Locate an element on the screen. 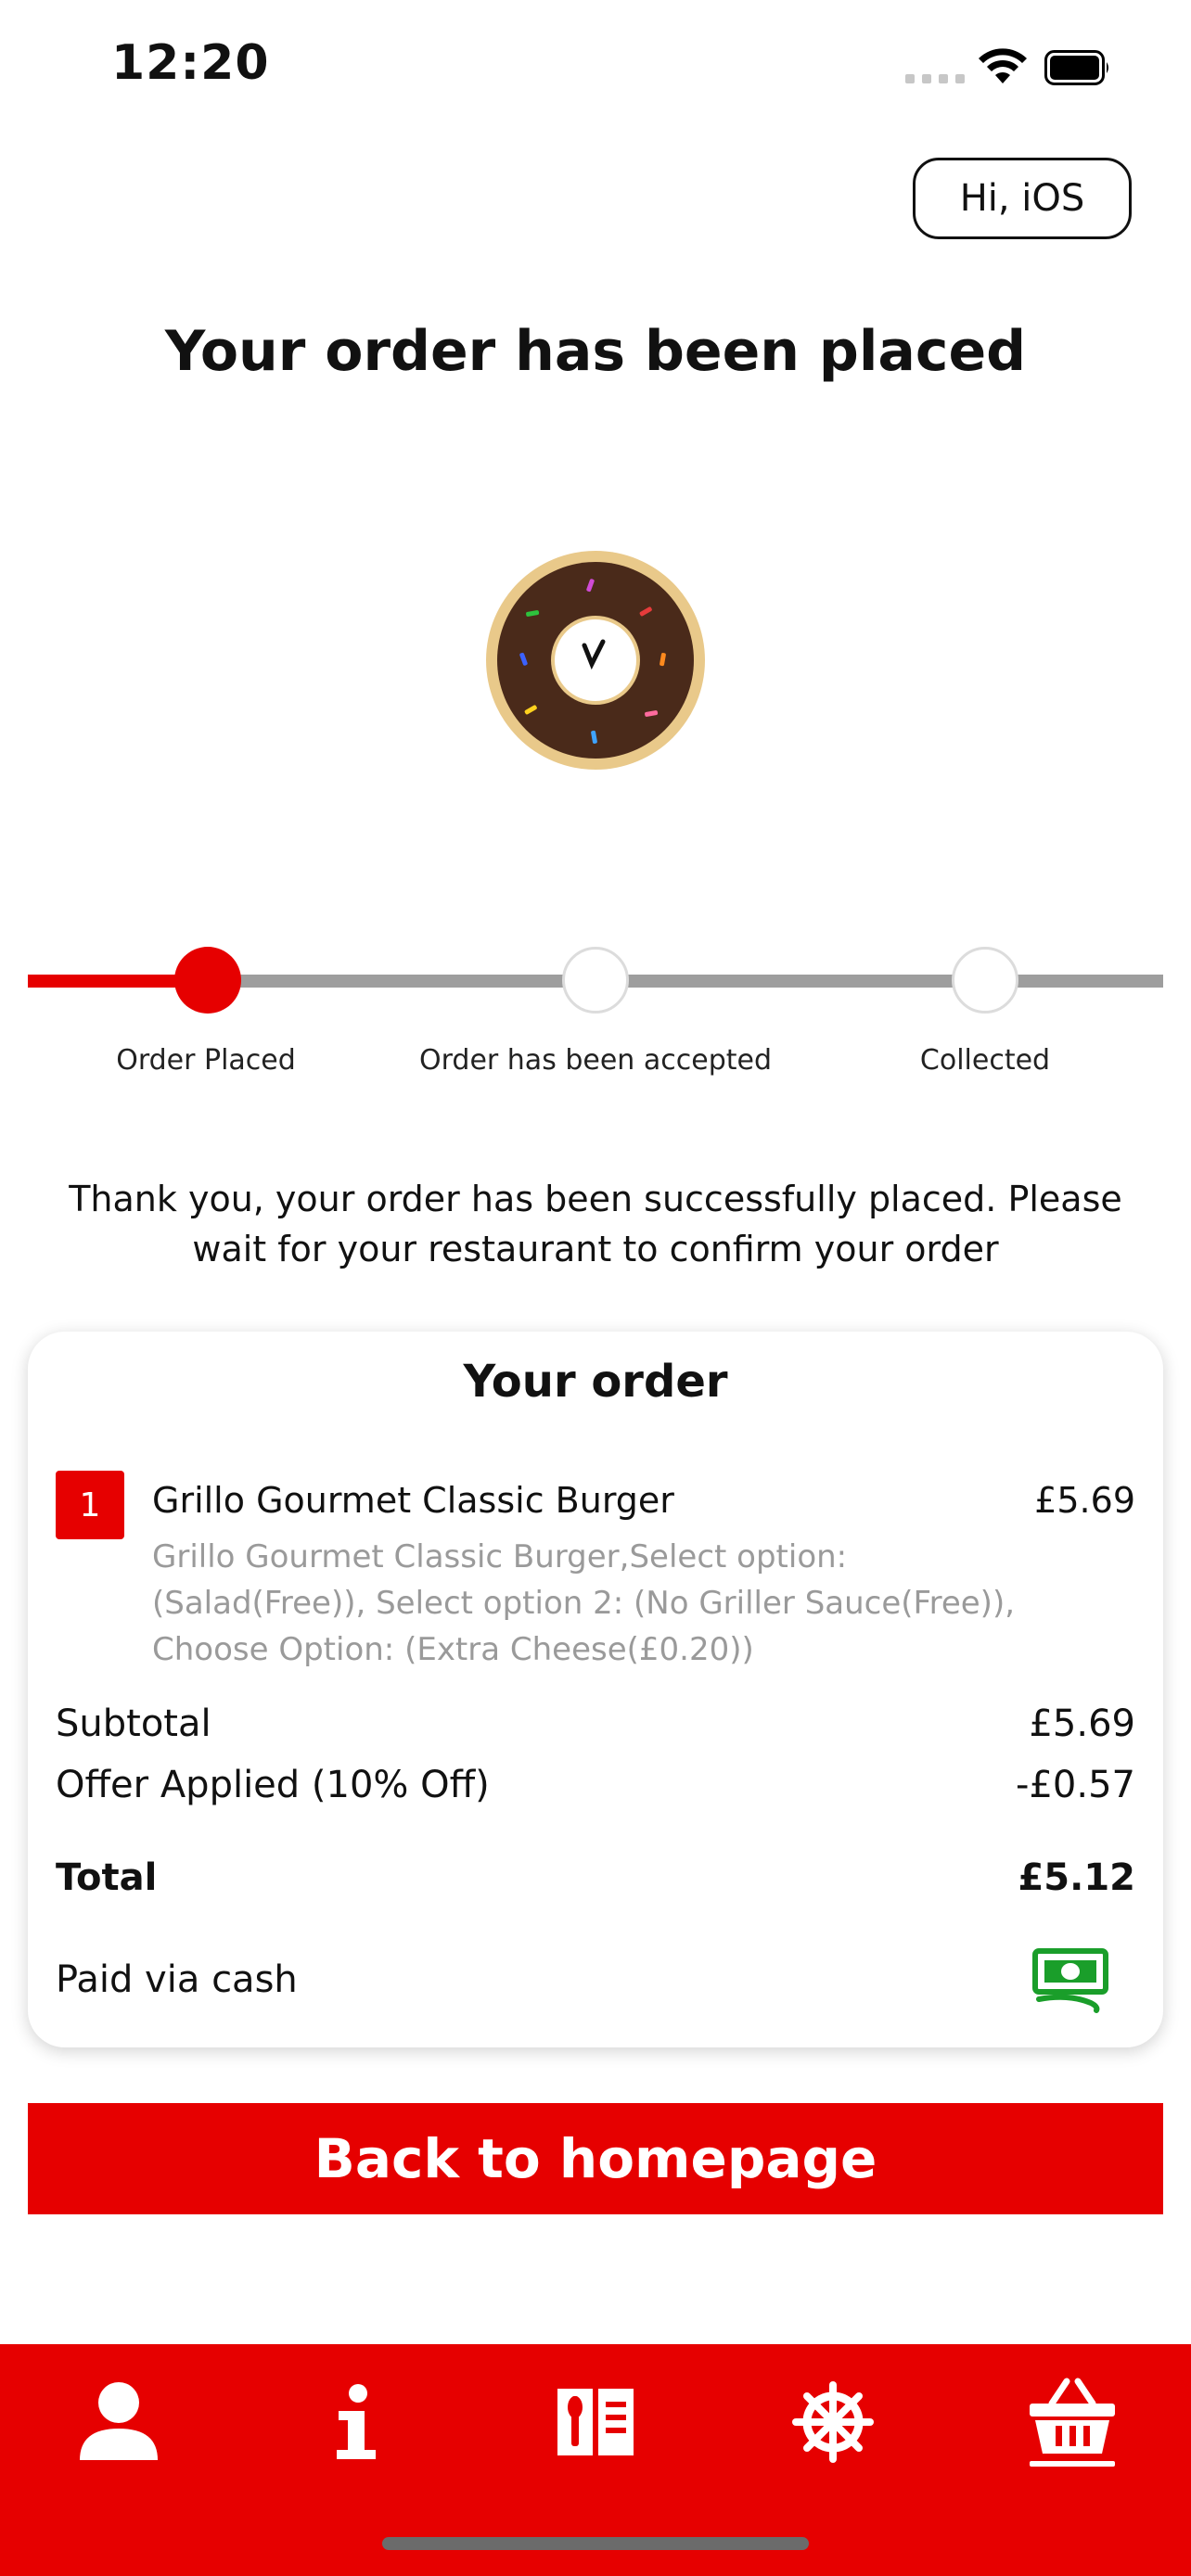 The width and height of the screenshot is (1191, 2576). step-label: Order Placed is located at coordinates (206, 1060).